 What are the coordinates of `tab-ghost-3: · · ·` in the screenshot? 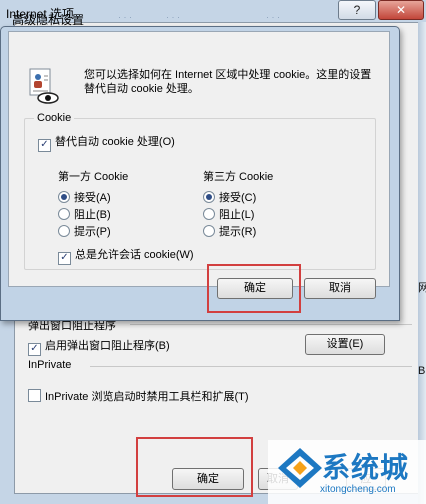 It's located at (273, 17).